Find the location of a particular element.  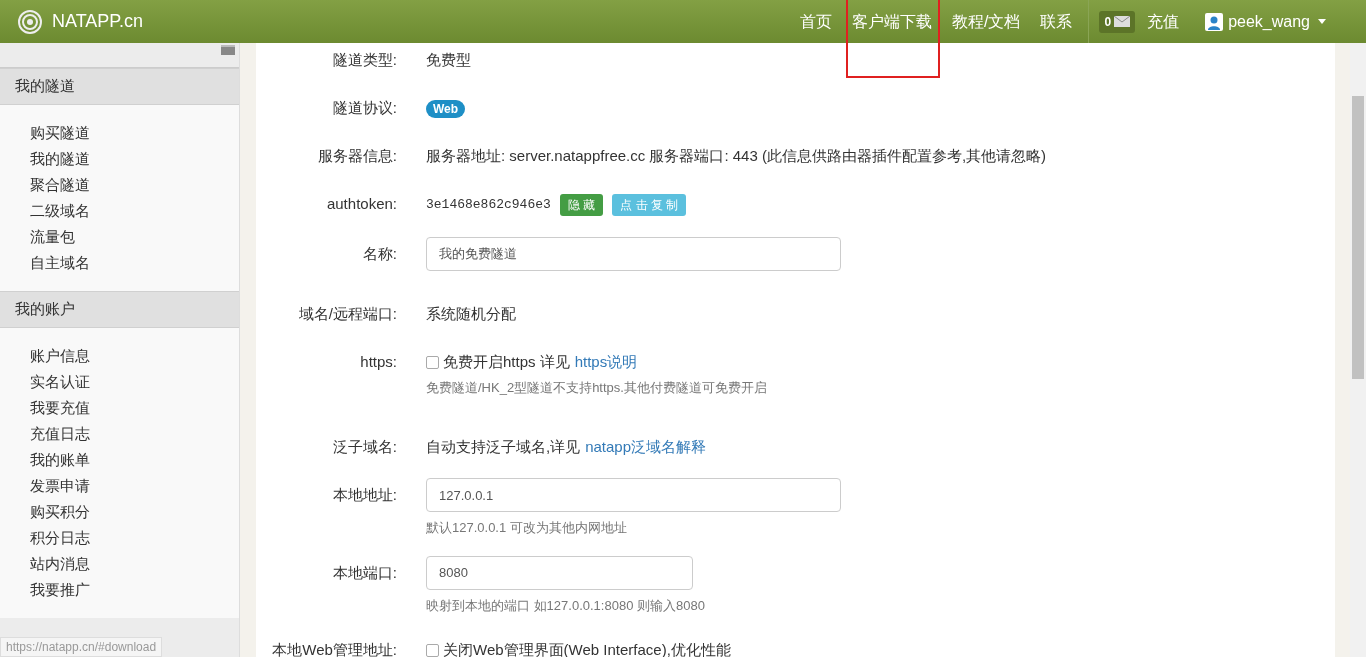

help-link: natapp泛域名解释 is located at coordinates (646, 447).